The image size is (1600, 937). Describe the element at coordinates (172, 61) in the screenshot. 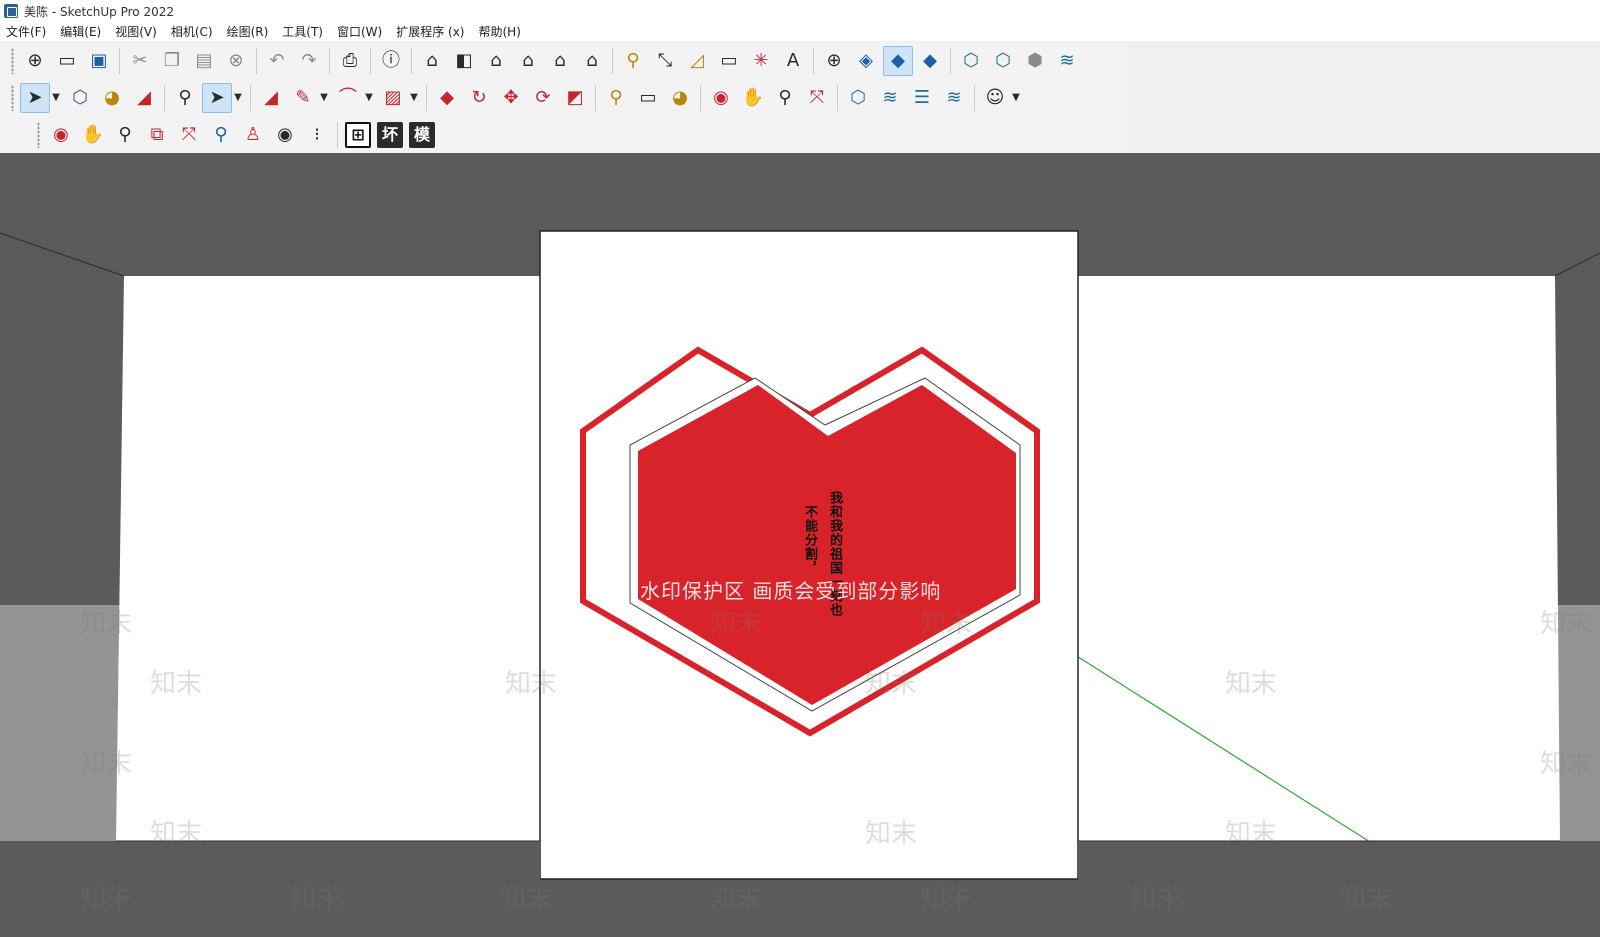

I see `copy-icon: ❐` at that location.